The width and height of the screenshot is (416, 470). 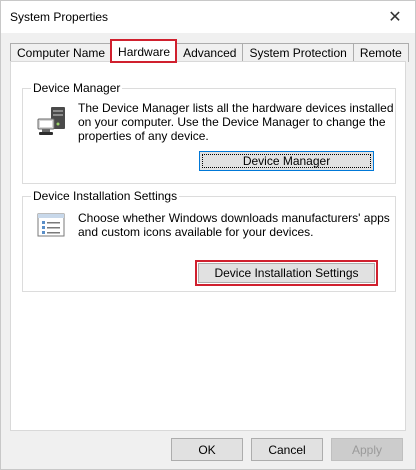 I want to click on device-installation-group-title: Device Installation Settings, so click(x=105, y=196).